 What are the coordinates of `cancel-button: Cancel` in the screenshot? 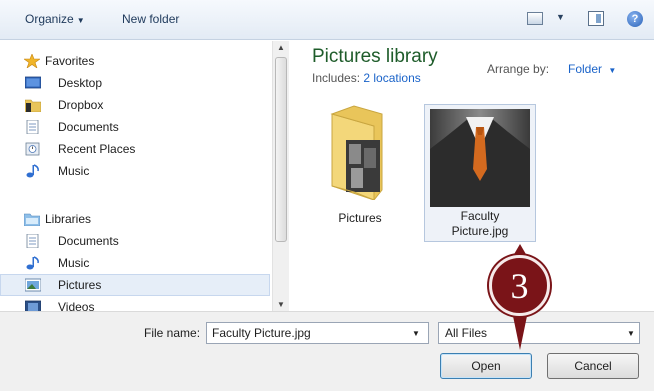 It's located at (593, 366).